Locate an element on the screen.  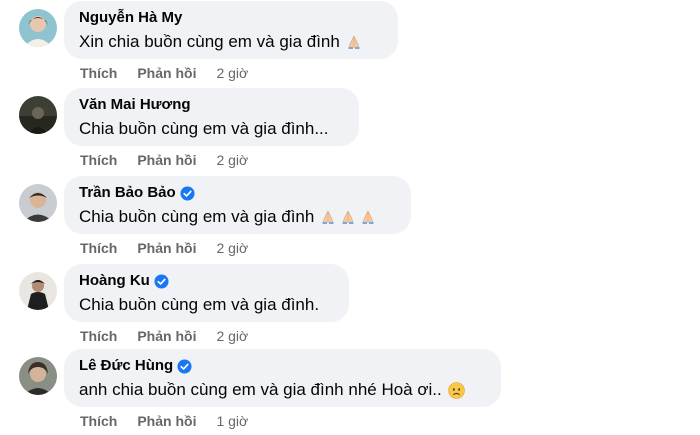
comment-text-row: Chia buồn cùng em và gia đình is located at coordinates (238, 217).